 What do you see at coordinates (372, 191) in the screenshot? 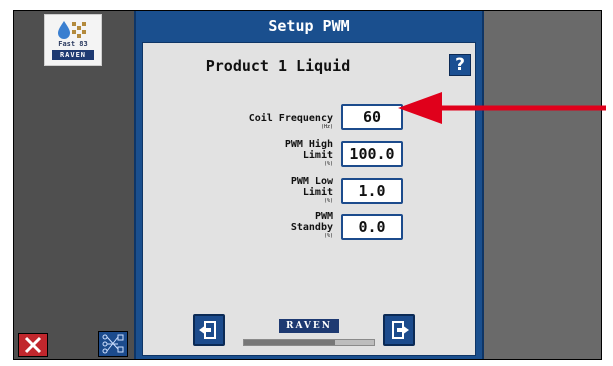
I see `pwm-low-limit-input: 1.0` at bounding box center [372, 191].